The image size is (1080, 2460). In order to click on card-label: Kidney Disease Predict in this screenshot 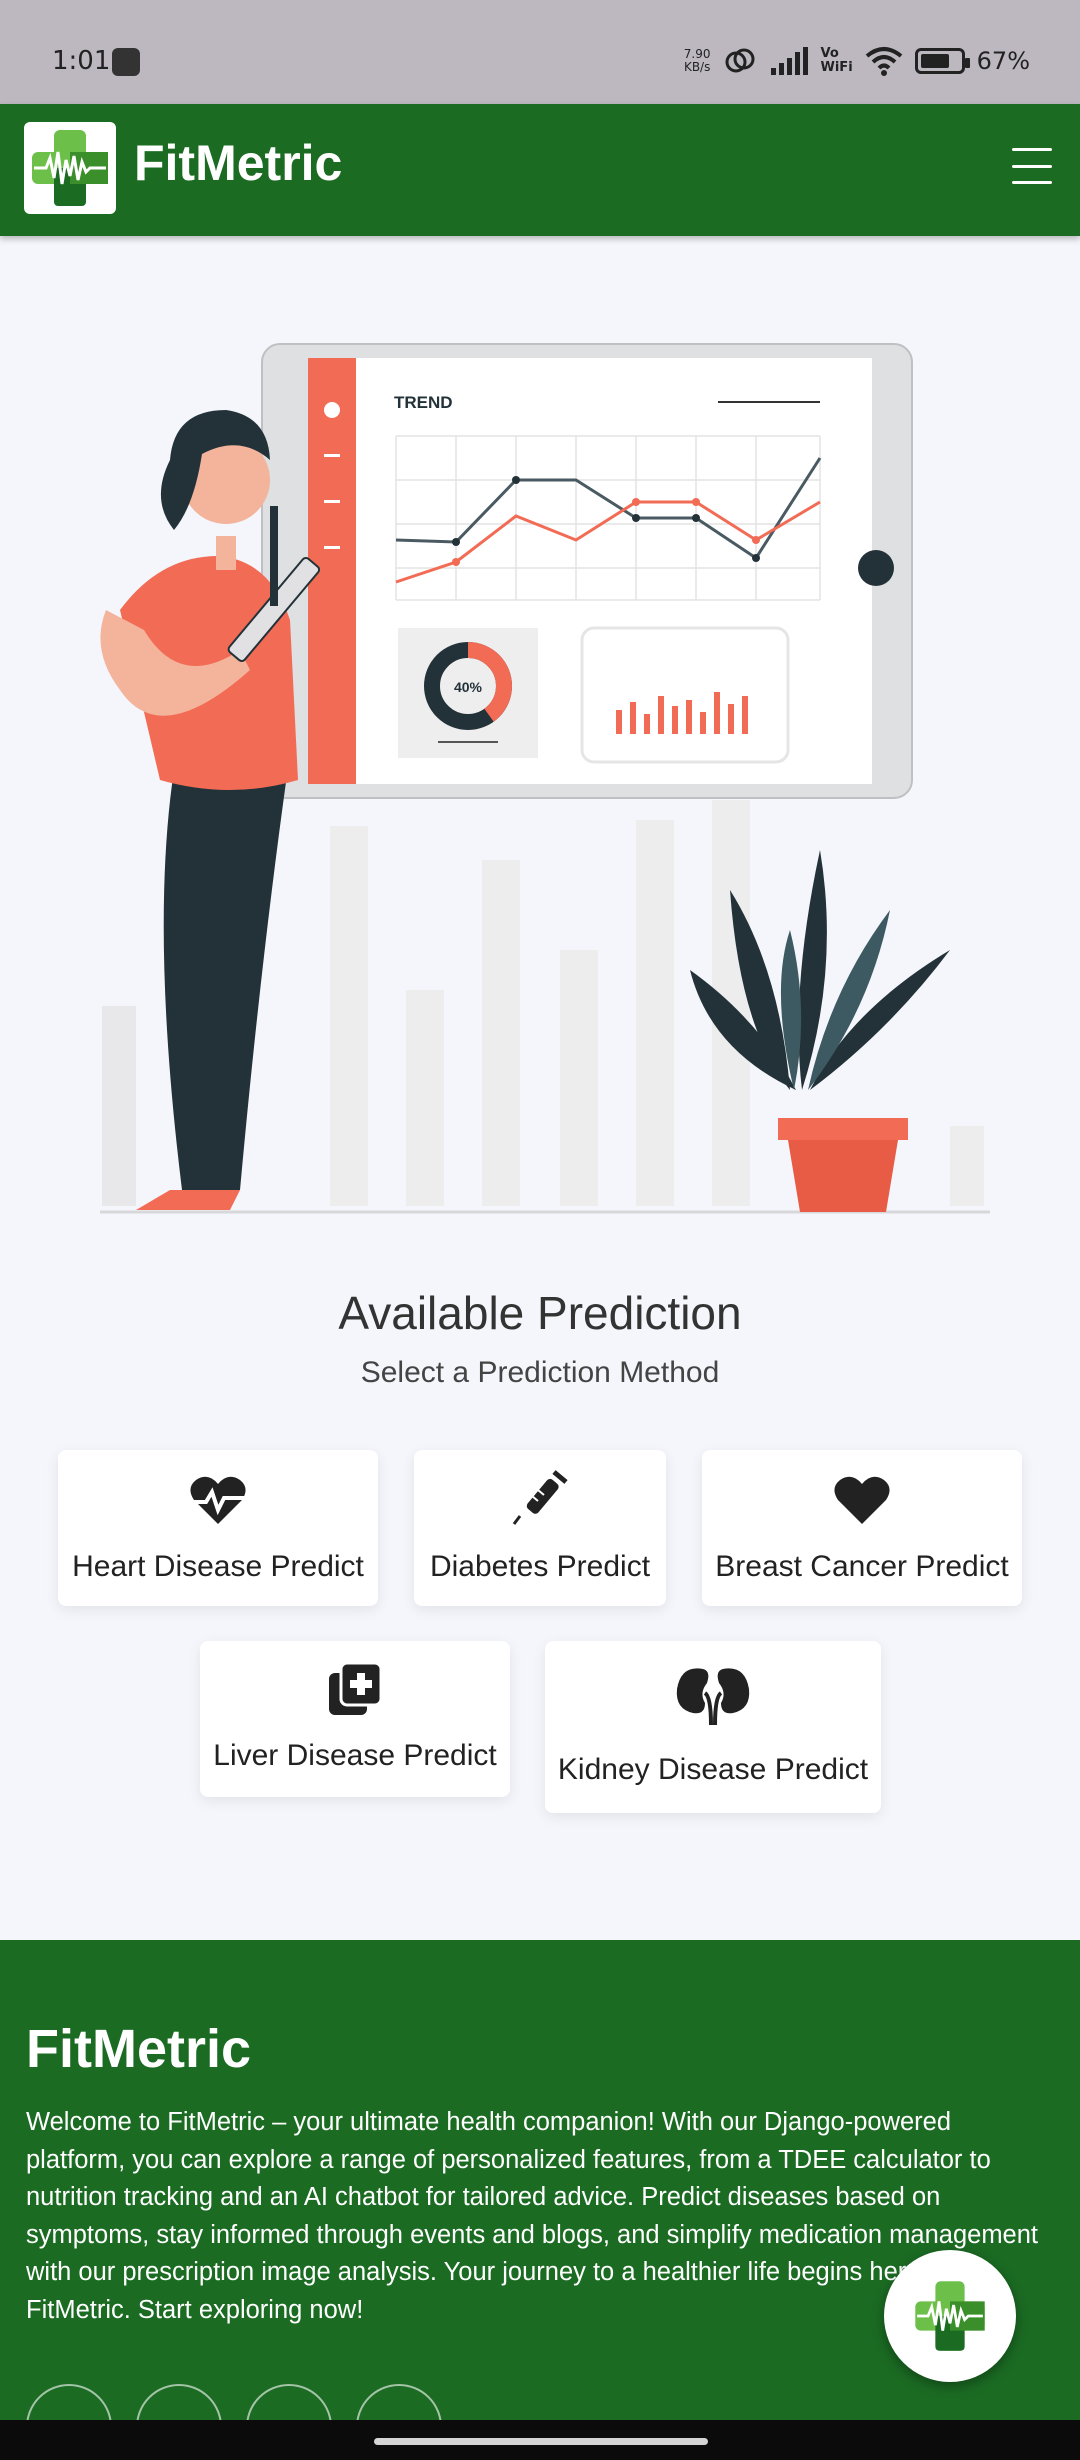, I will do `click(713, 1769)`.